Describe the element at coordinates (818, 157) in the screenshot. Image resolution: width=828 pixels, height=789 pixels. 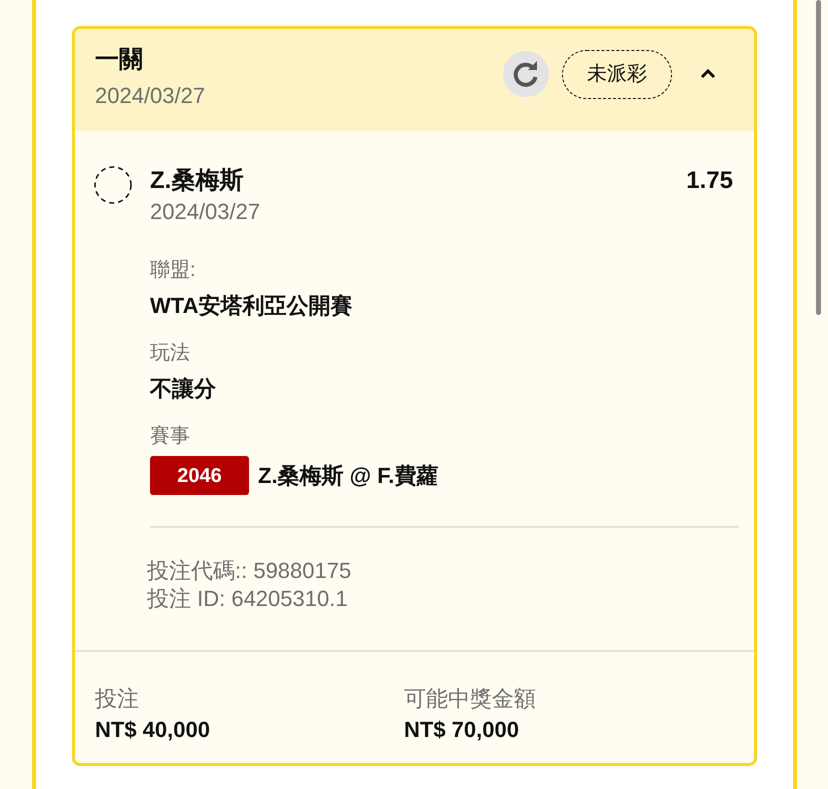
I see `scrollbar` at that location.